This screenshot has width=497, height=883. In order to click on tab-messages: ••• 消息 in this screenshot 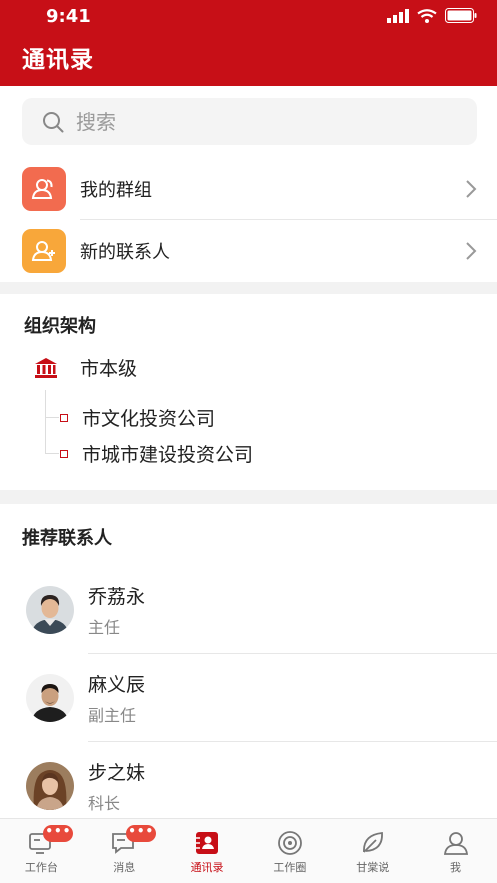, I will do `click(124, 851)`.